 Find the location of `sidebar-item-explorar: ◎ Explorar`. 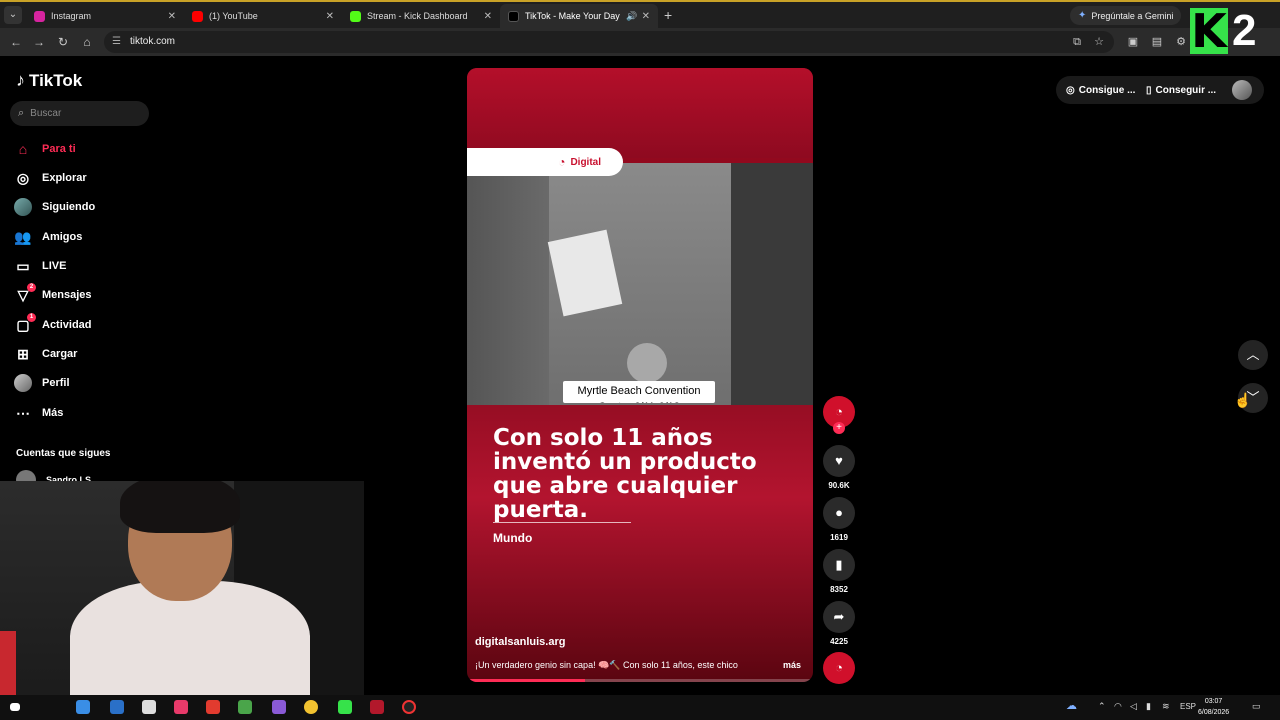

sidebar-item-explorar: ◎ Explorar is located at coordinates (50, 178).